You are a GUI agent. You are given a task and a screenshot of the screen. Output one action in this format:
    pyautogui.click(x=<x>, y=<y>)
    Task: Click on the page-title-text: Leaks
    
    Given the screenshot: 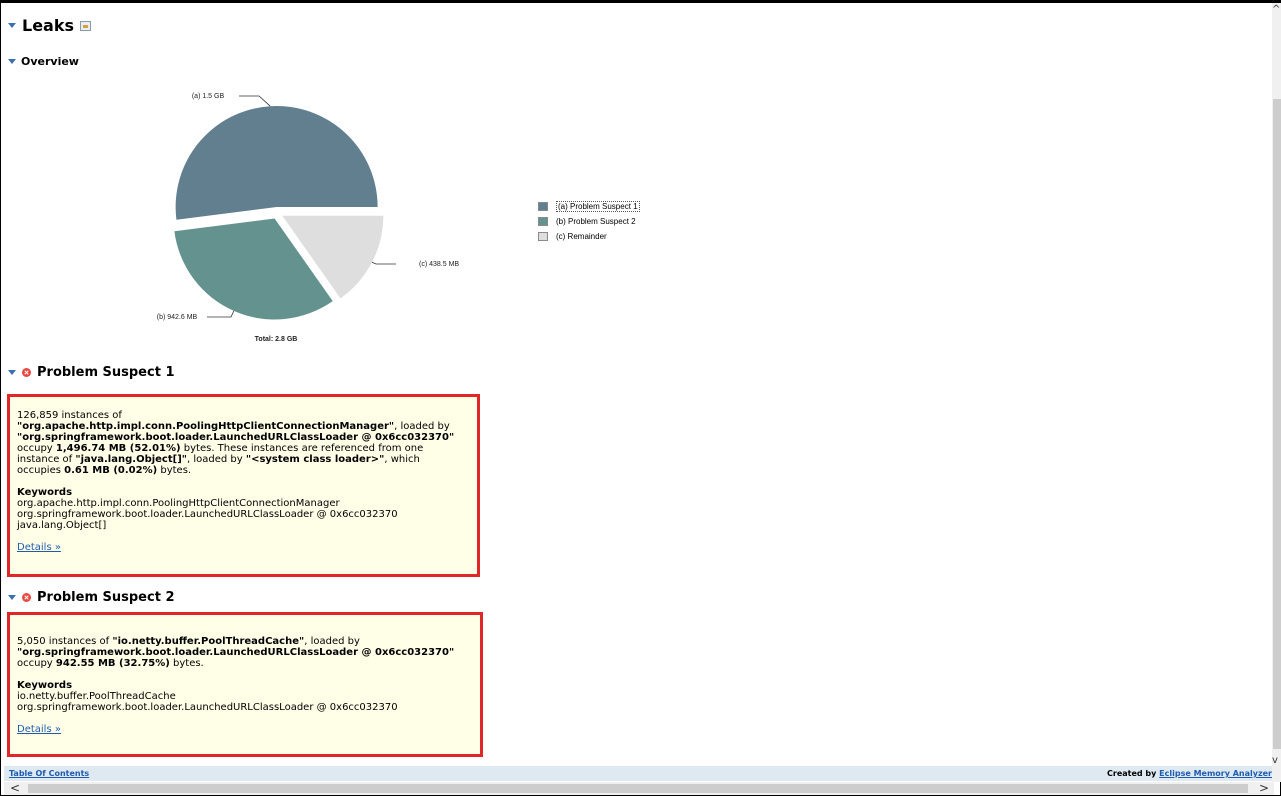 What is the action you would take?
    pyautogui.click(x=48, y=25)
    